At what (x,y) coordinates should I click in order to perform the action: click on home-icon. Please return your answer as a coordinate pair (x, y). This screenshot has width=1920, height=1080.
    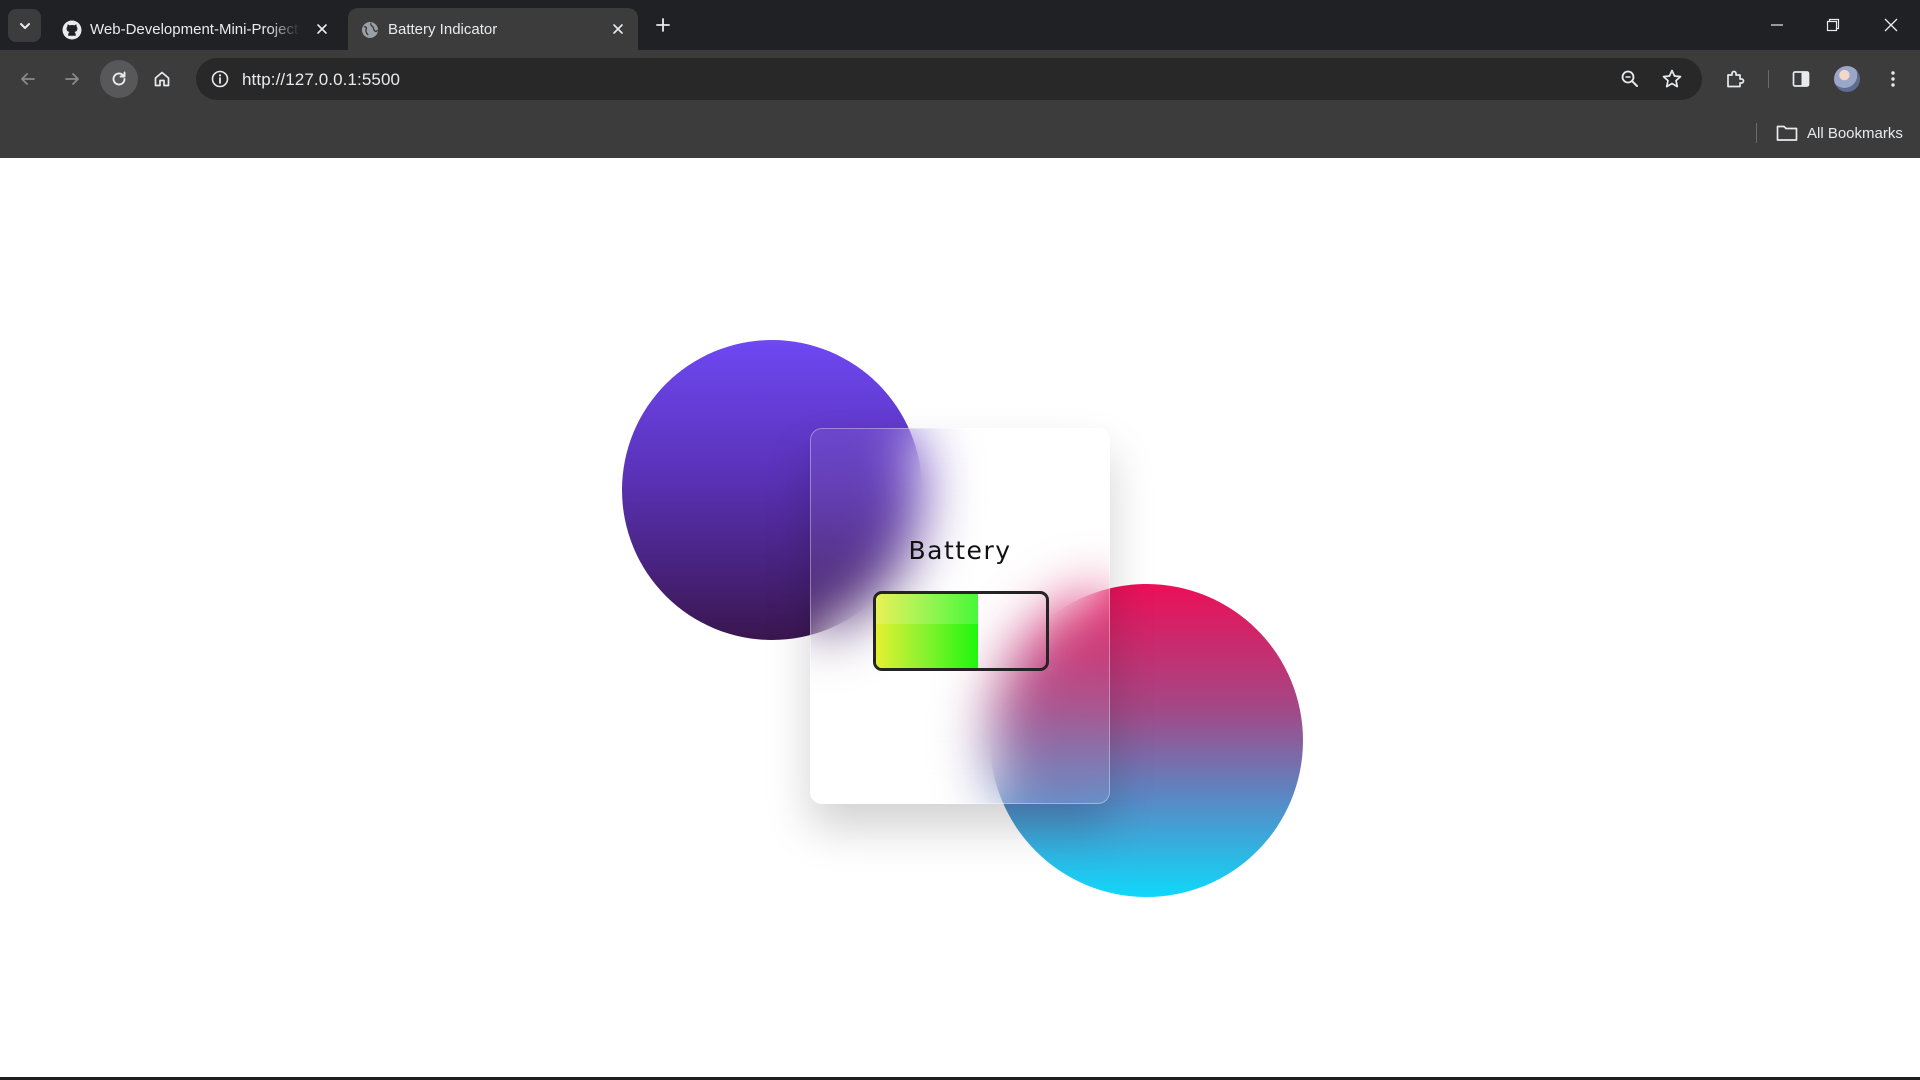
    Looking at the image, I should click on (162, 79).